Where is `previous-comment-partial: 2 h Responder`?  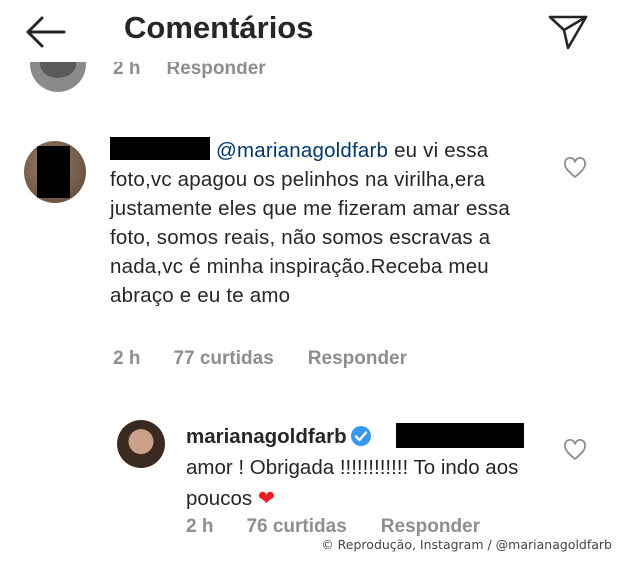 previous-comment-partial: 2 h Responder is located at coordinates (312, 77).